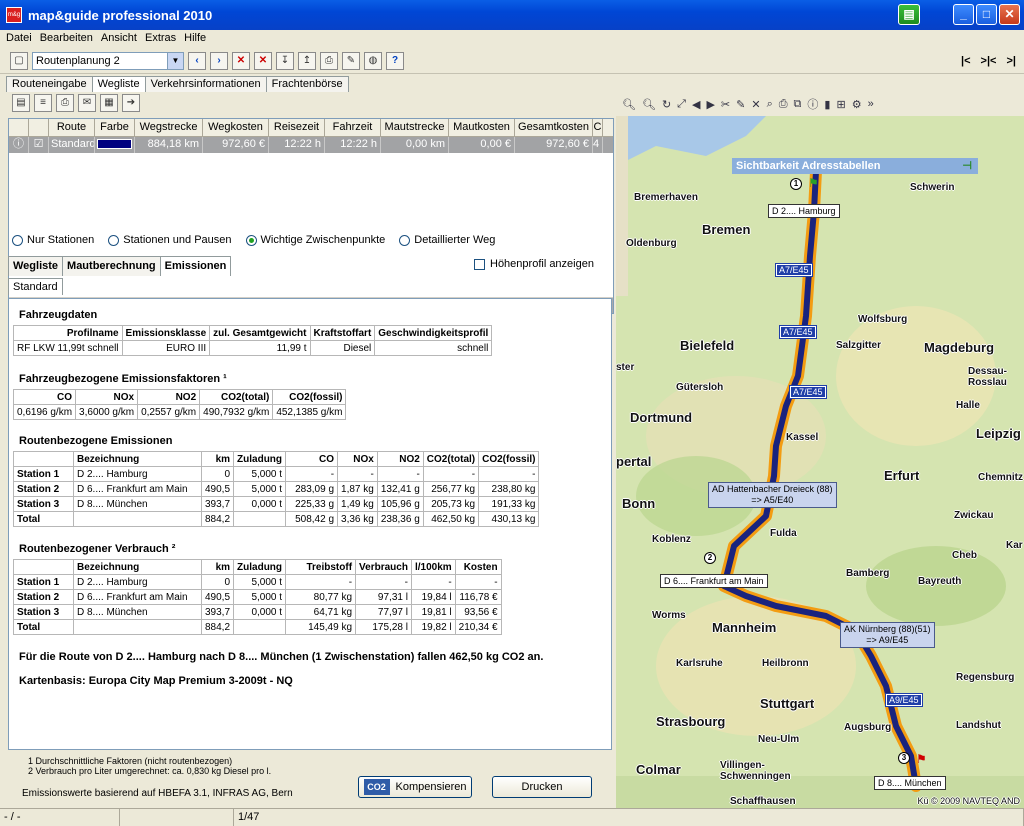 The height and width of the screenshot is (826, 1024). I want to click on callout-frankfurt: D 6.... Frankfurt am Main, so click(714, 581).